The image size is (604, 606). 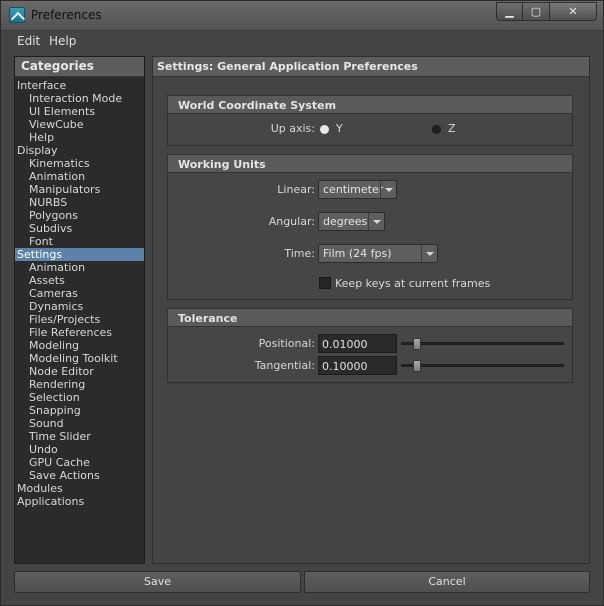 I want to click on keep-keys-checkbox, so click(x=325, y=283).